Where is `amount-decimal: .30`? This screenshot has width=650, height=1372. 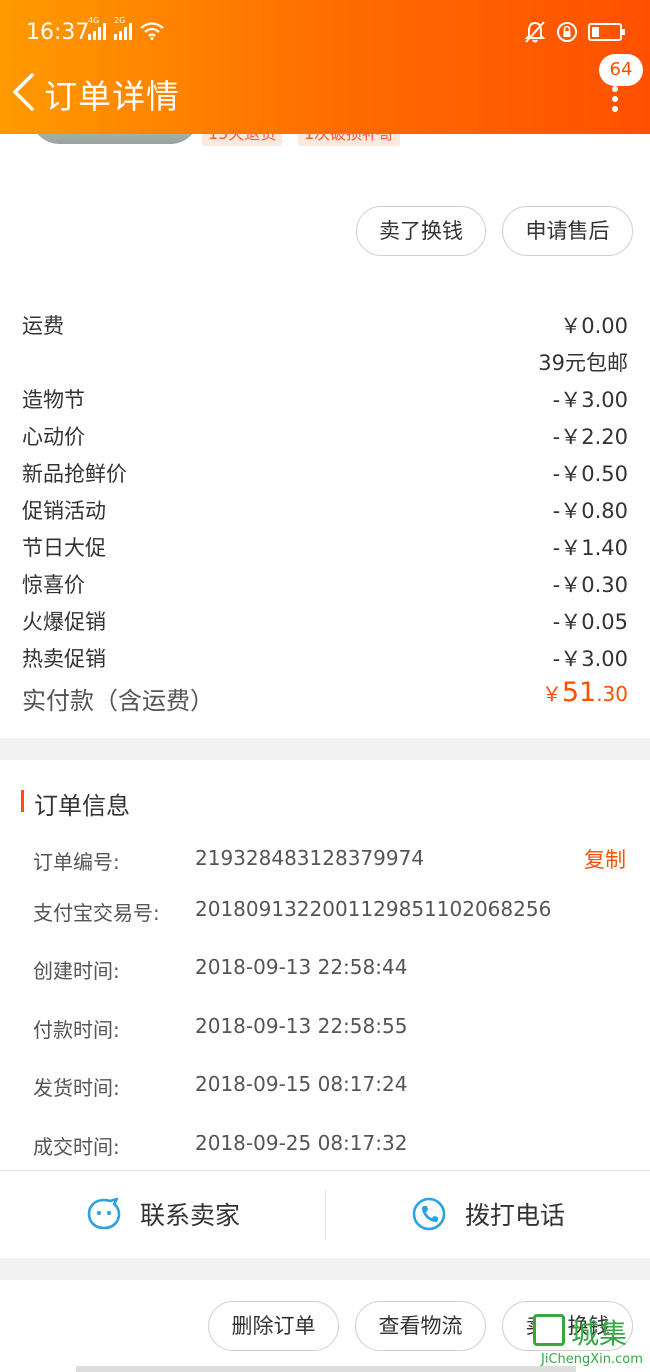 amount-decimal: .30 is located at coordinates (612, 694).